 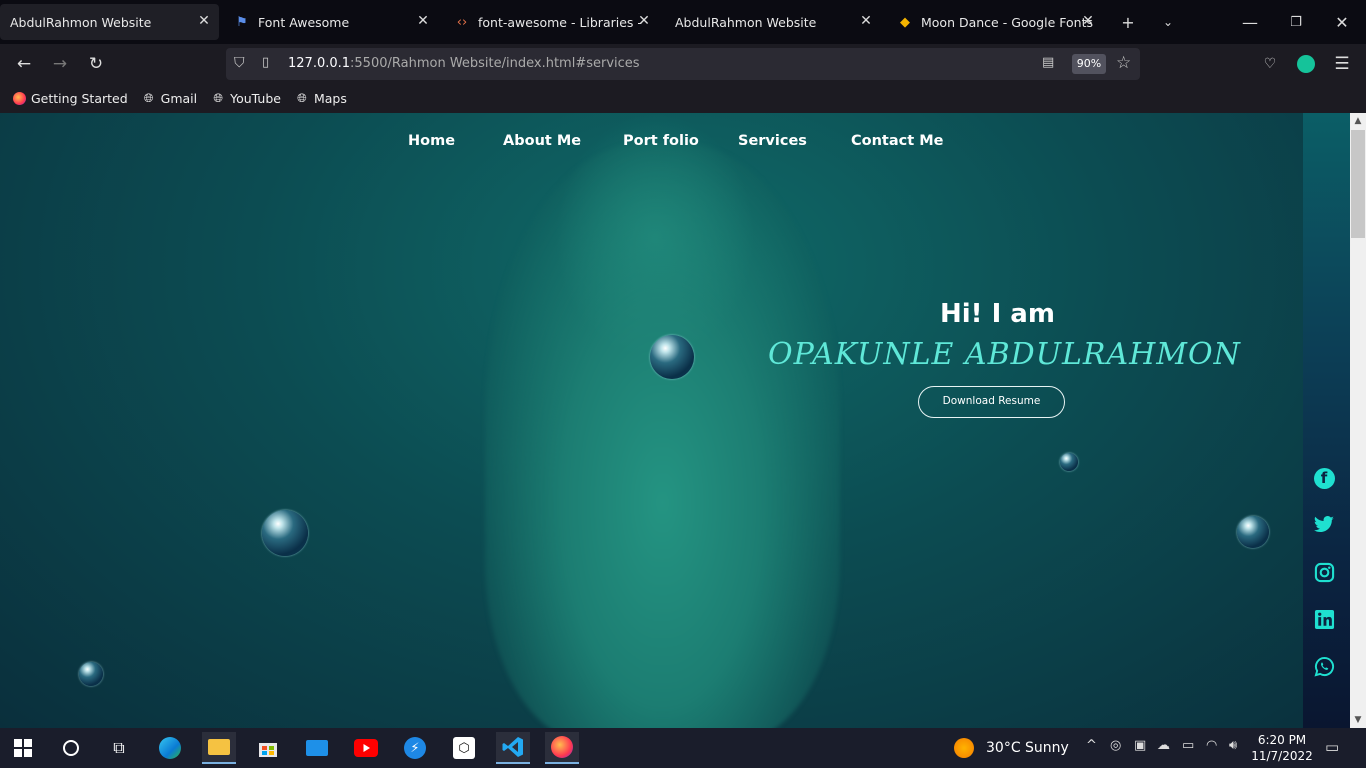 I want to click on file-explorer-icon, so click(x=219, y=748).